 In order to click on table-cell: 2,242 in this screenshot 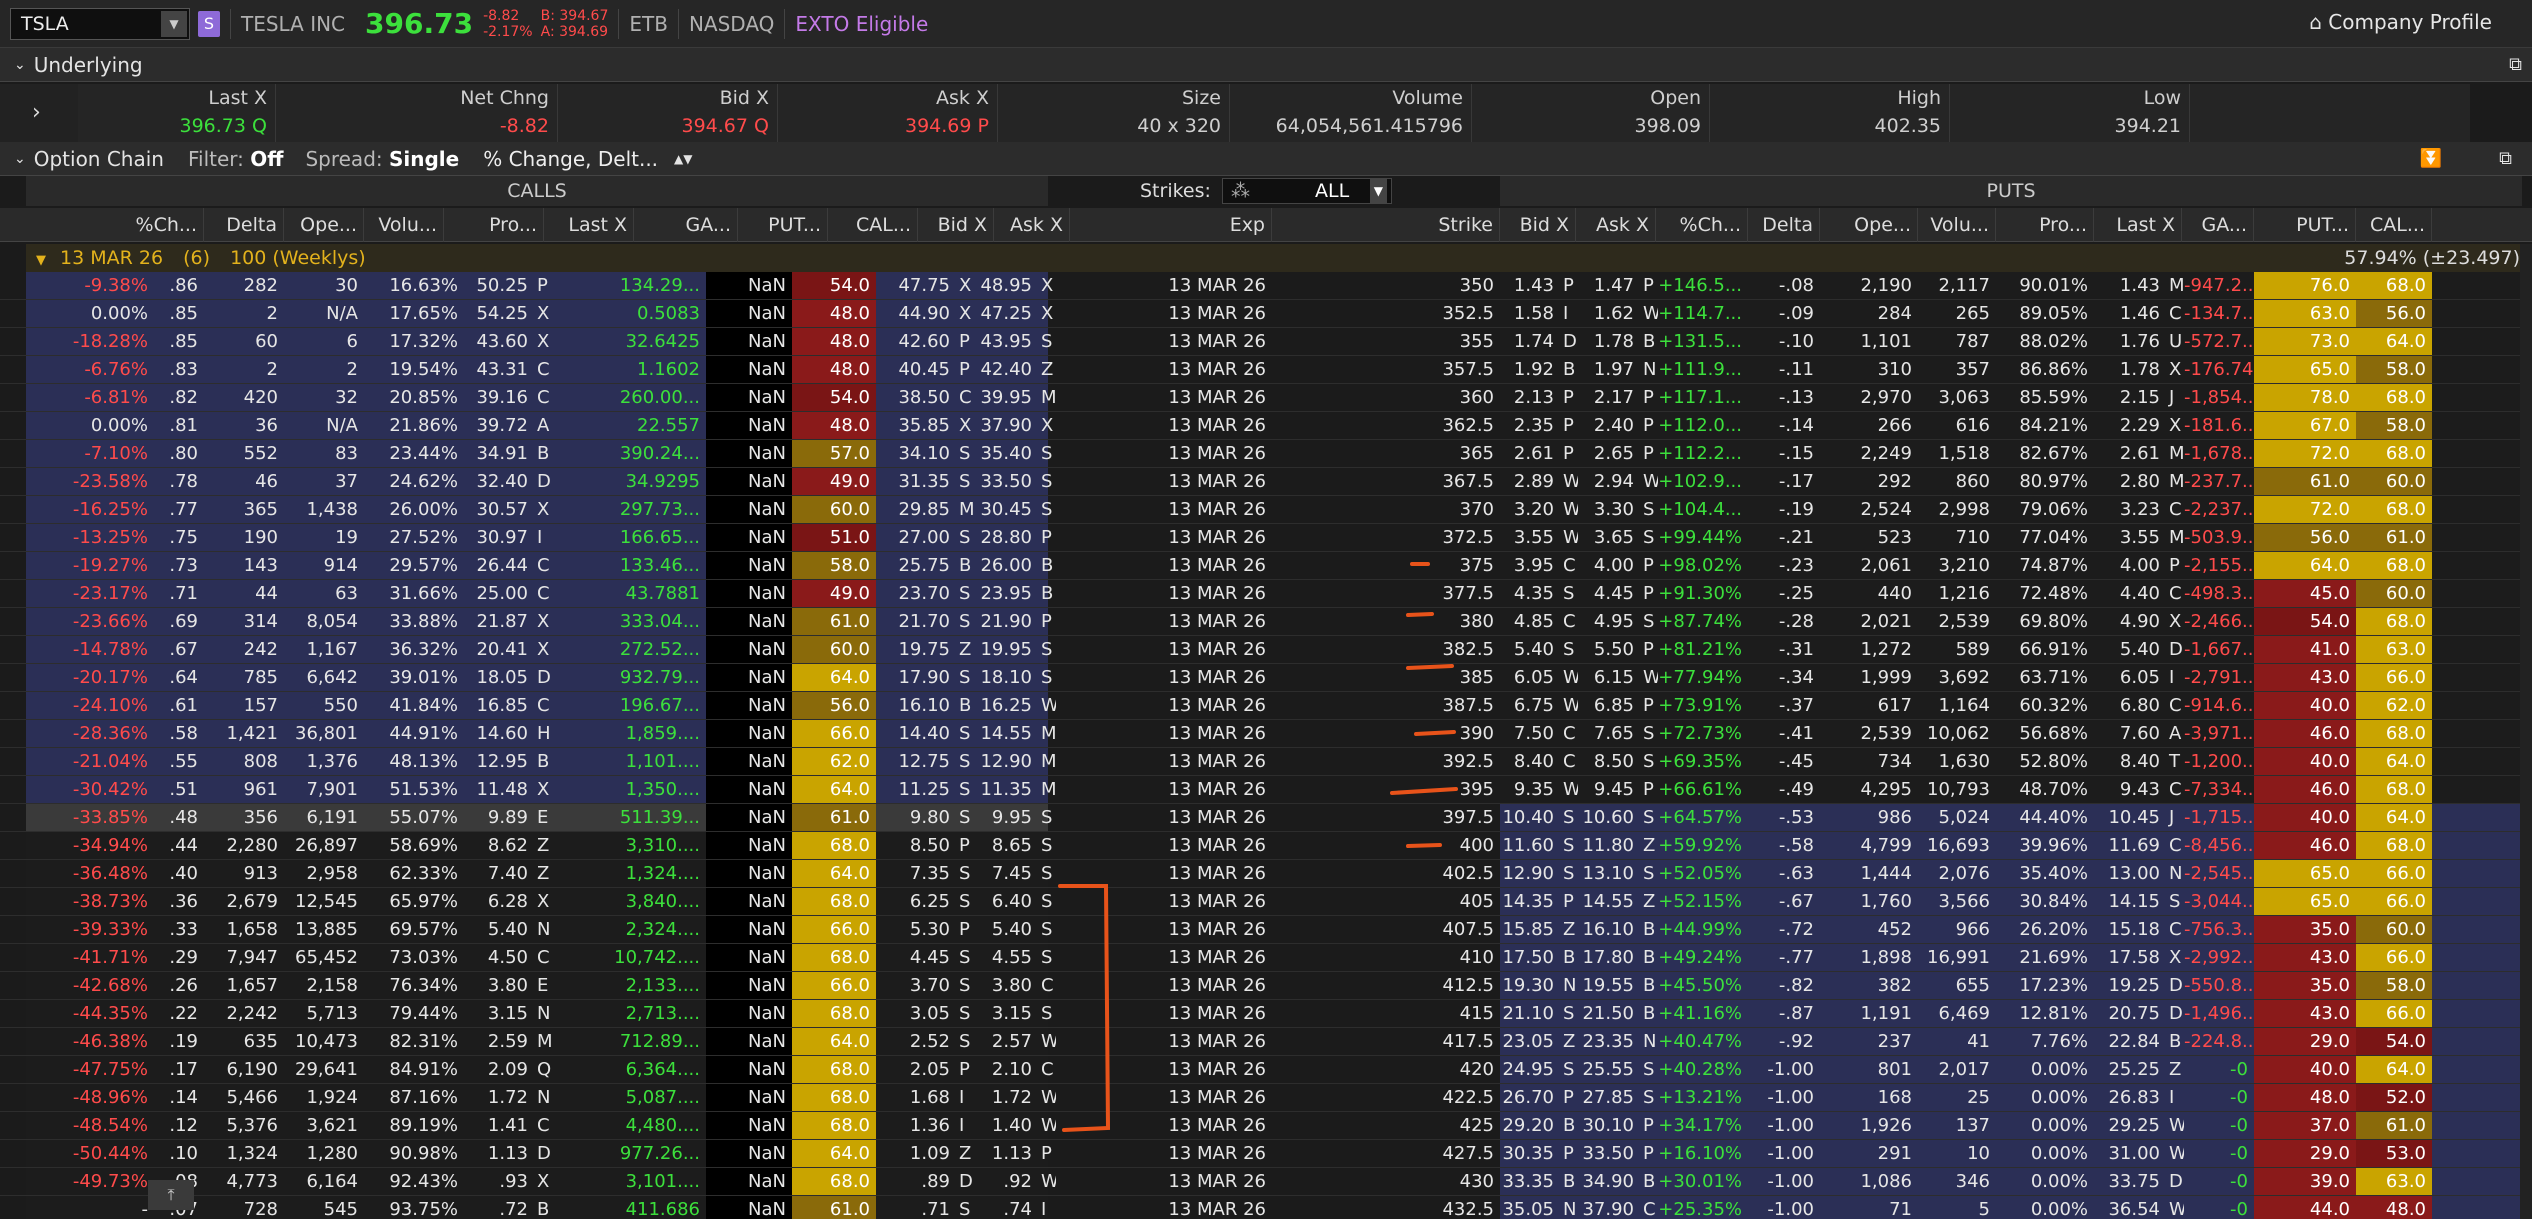, I will do `click(244, 1013)`.